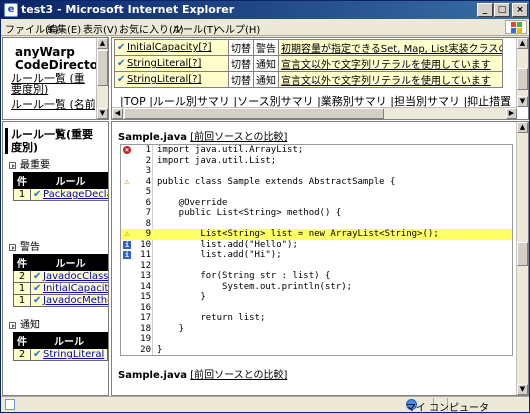  What do you see at coordinates (117, 113) in the screenshot?
I see `scroll-left-arrow-icon: ◀` at bounding box center [117, 113].